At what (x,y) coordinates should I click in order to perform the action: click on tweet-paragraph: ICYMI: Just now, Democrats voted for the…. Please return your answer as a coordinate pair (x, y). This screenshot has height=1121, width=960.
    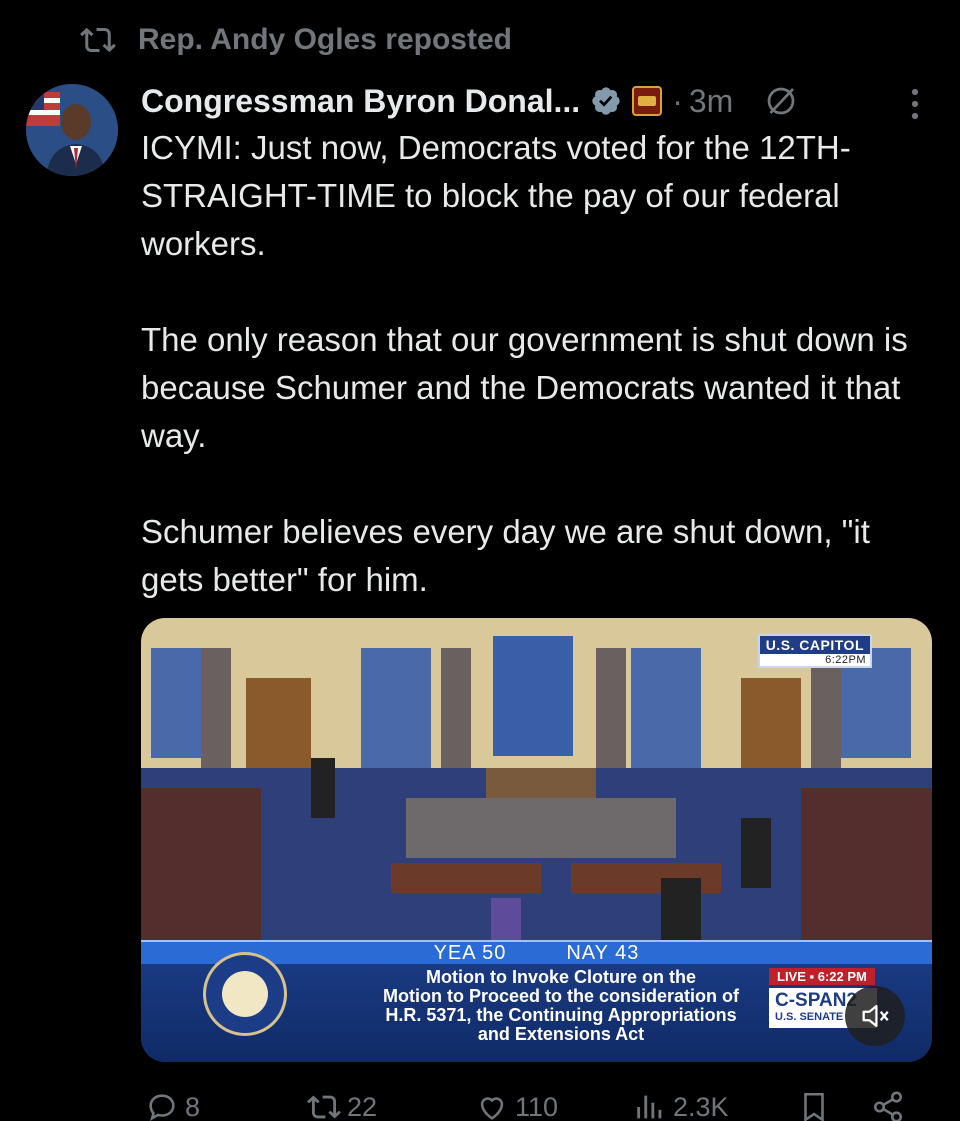
    Looking at the image, I should click on (496, 195).